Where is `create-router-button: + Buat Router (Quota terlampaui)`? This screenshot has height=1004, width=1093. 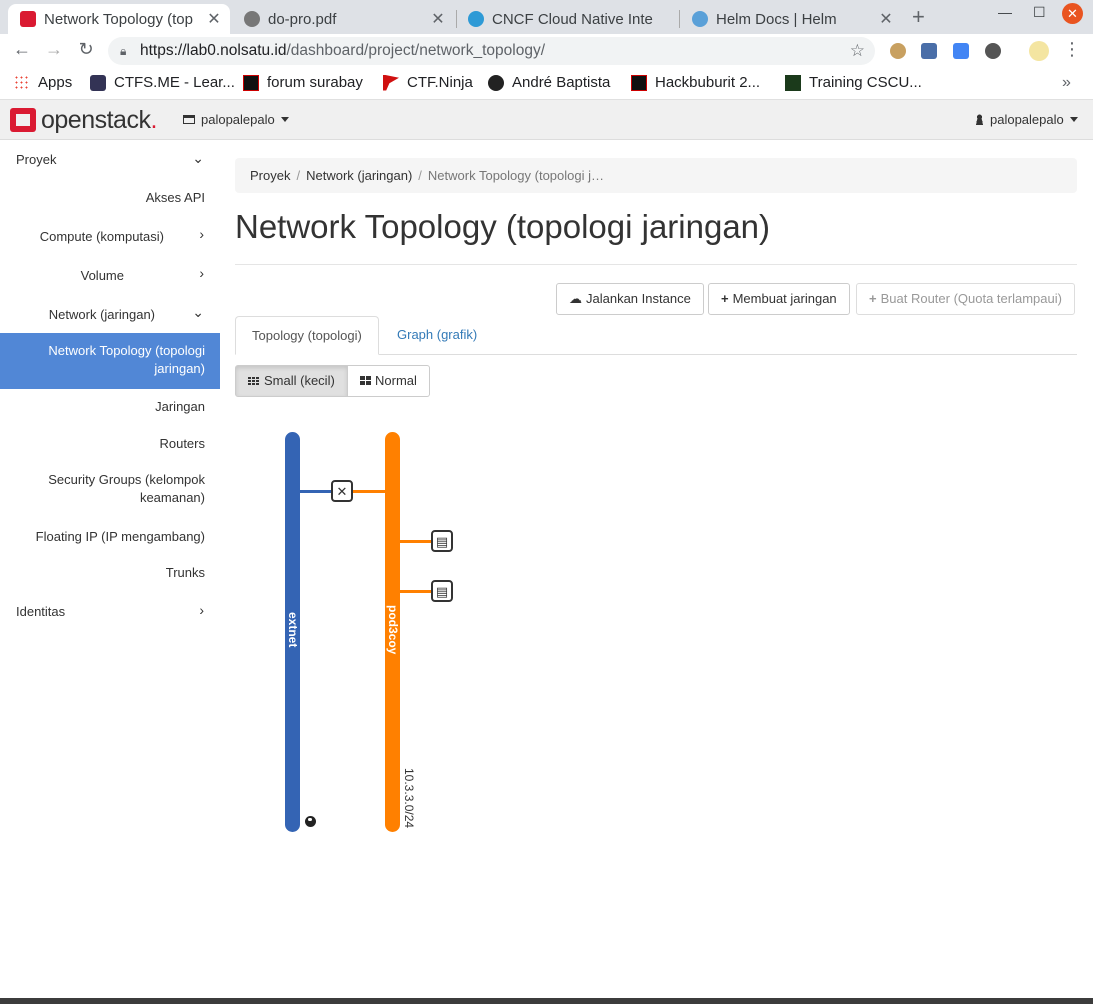
create-router-button: + Buat Router (Quota terlampaui) is located at coordinates (965, 299).